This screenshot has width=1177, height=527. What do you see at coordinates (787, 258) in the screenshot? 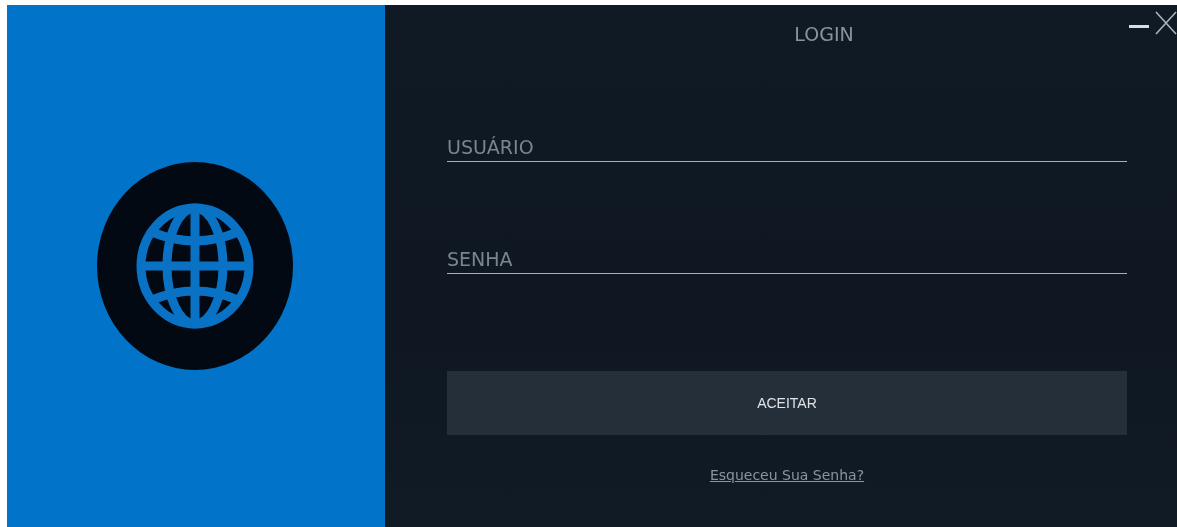
I see `input-field: SENHA` at bounding box center [787, 258].